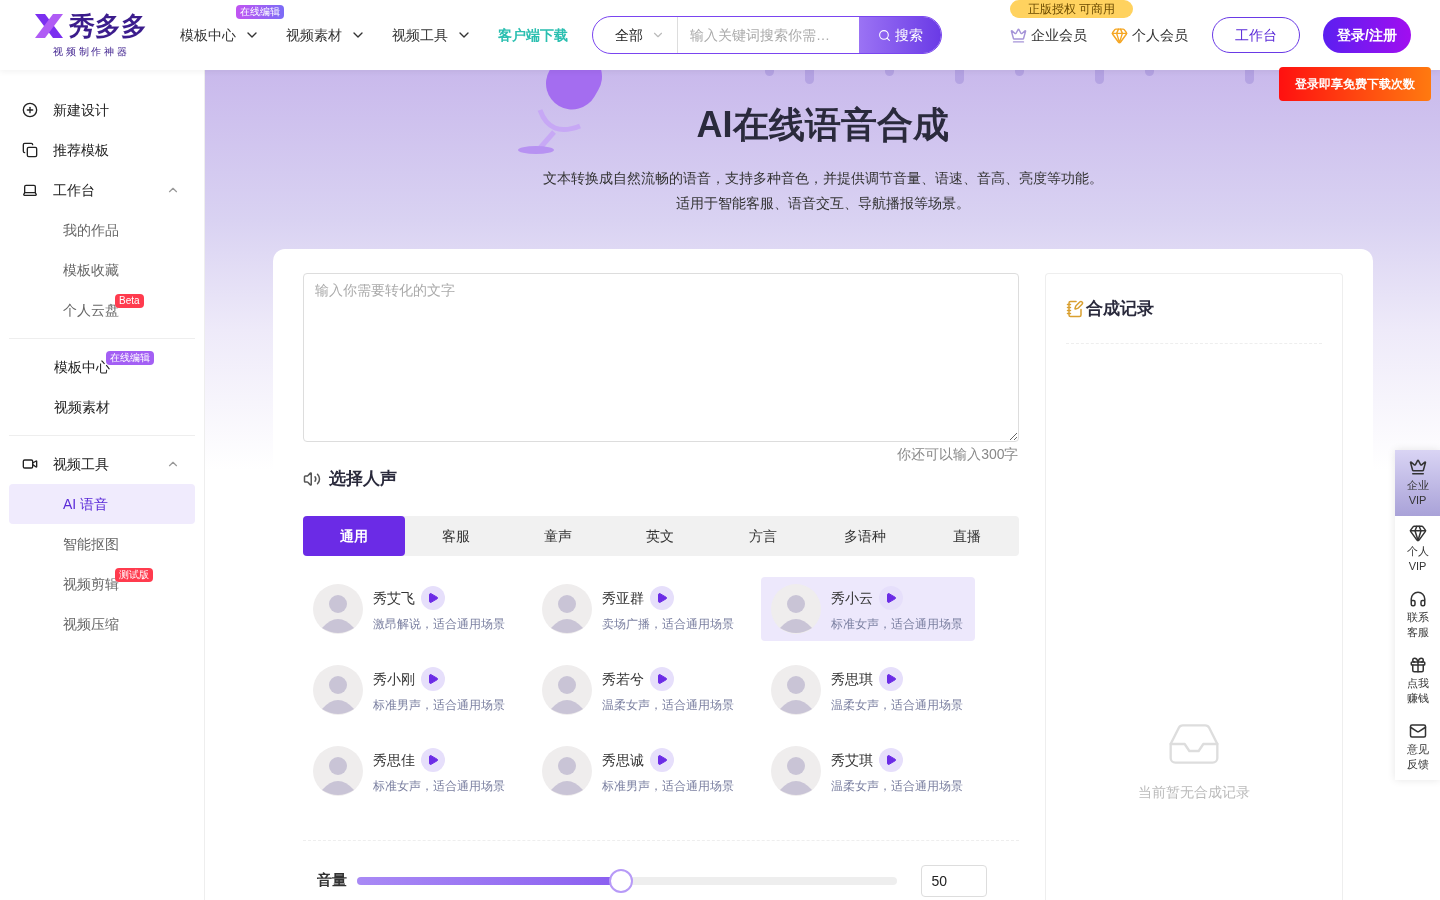  I want to click on sidebar-subitem: AI 语音, so click(102, 504).